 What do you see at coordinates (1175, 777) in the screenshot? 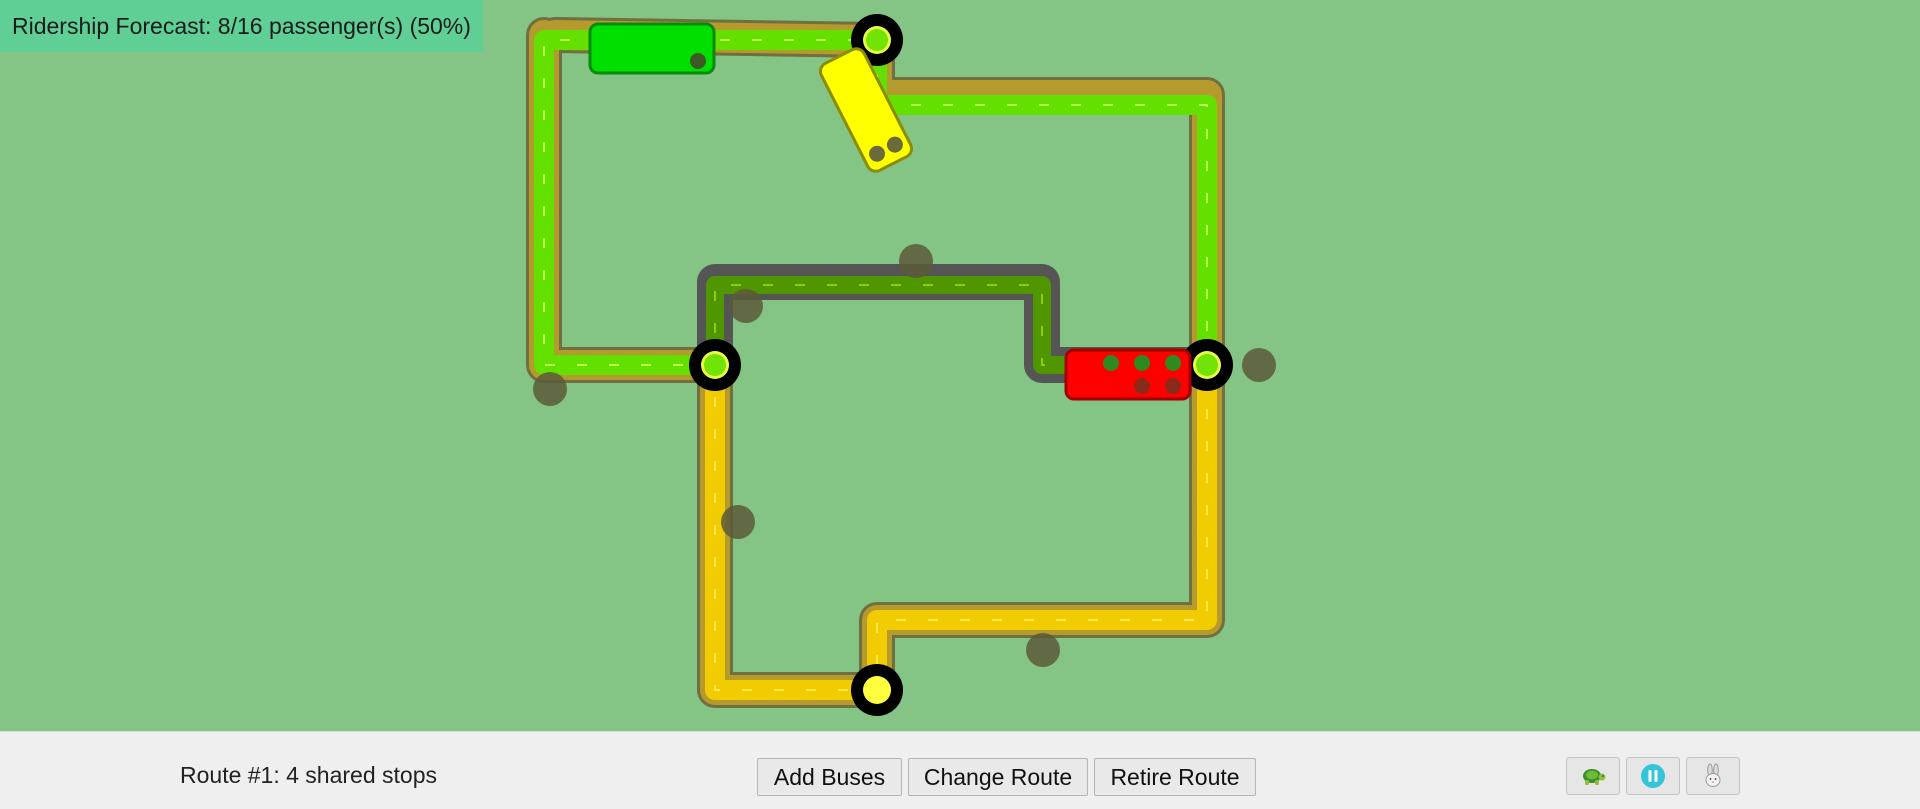
I see `retire-route-button: Retire Route` at bounding box center [1175, 777].